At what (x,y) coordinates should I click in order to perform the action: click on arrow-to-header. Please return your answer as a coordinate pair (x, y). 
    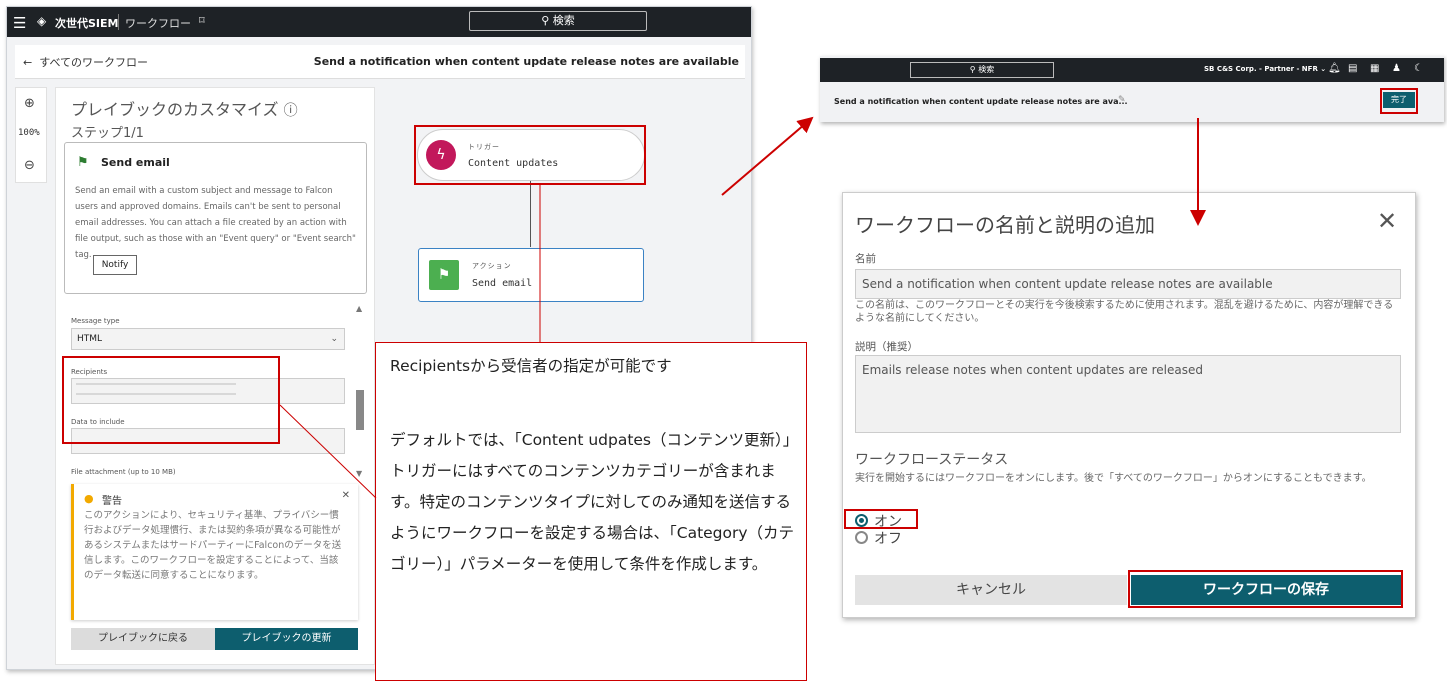
    Looking at the image, I should click on (767, 156).